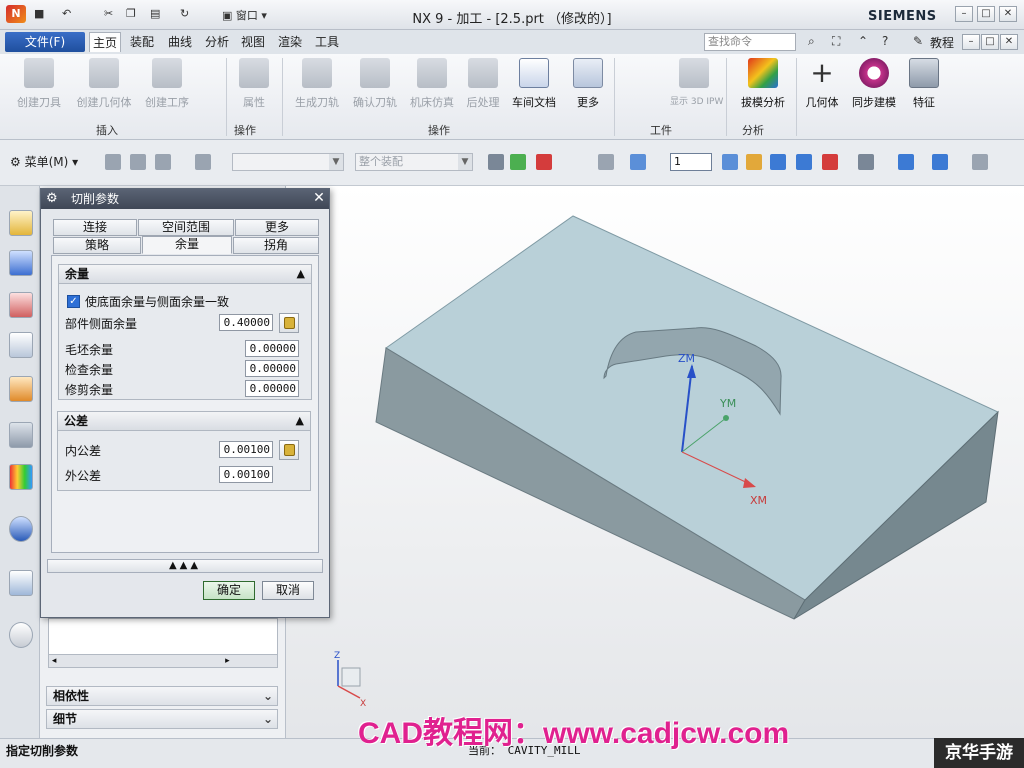  Describe the element at coordinates (544, 162) in the screenshot. I see `select-body-icon` at that location.